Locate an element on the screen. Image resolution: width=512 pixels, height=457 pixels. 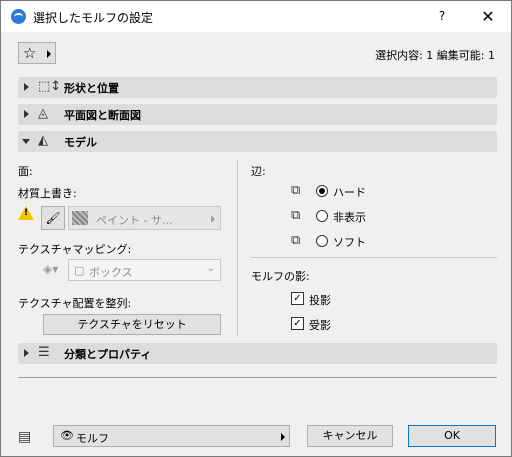
footer-divider is located at coordinates (257, 377).